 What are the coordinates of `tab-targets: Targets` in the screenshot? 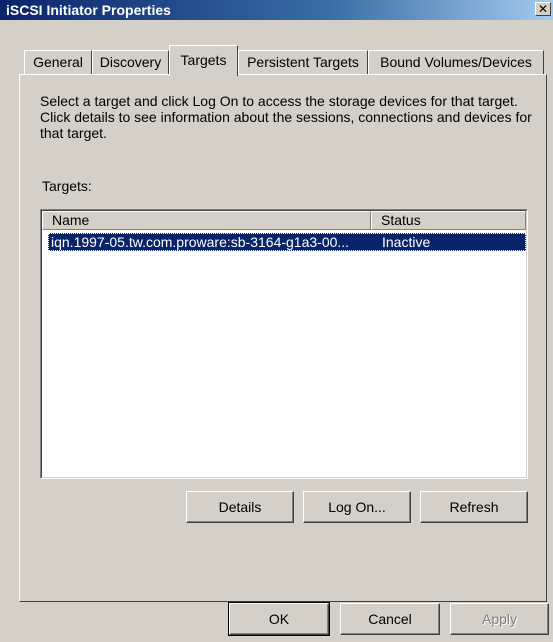 It's located at (203, 60).